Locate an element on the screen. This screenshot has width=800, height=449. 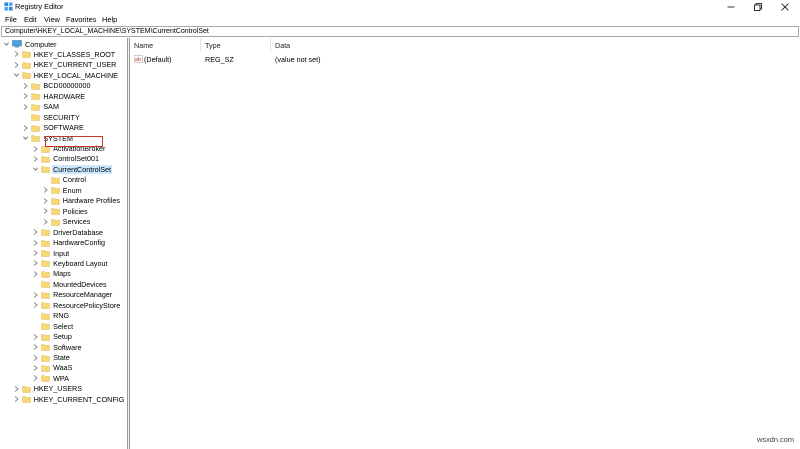
menu-help: Help is located at coordinates (109, 19).